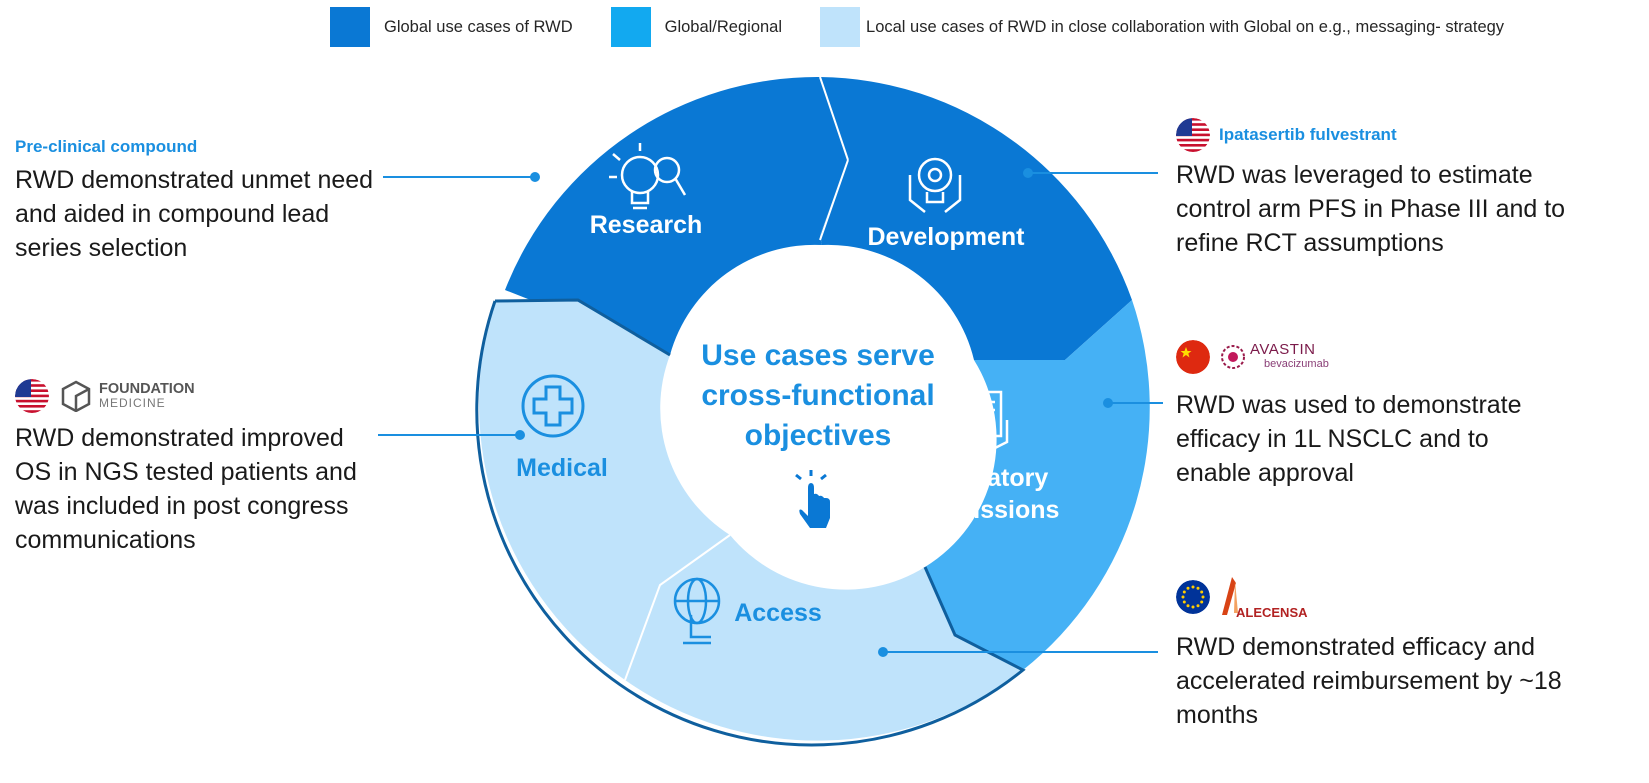  I want to click on foundation-logo-line2: MEDICINE, so click(132, 403).